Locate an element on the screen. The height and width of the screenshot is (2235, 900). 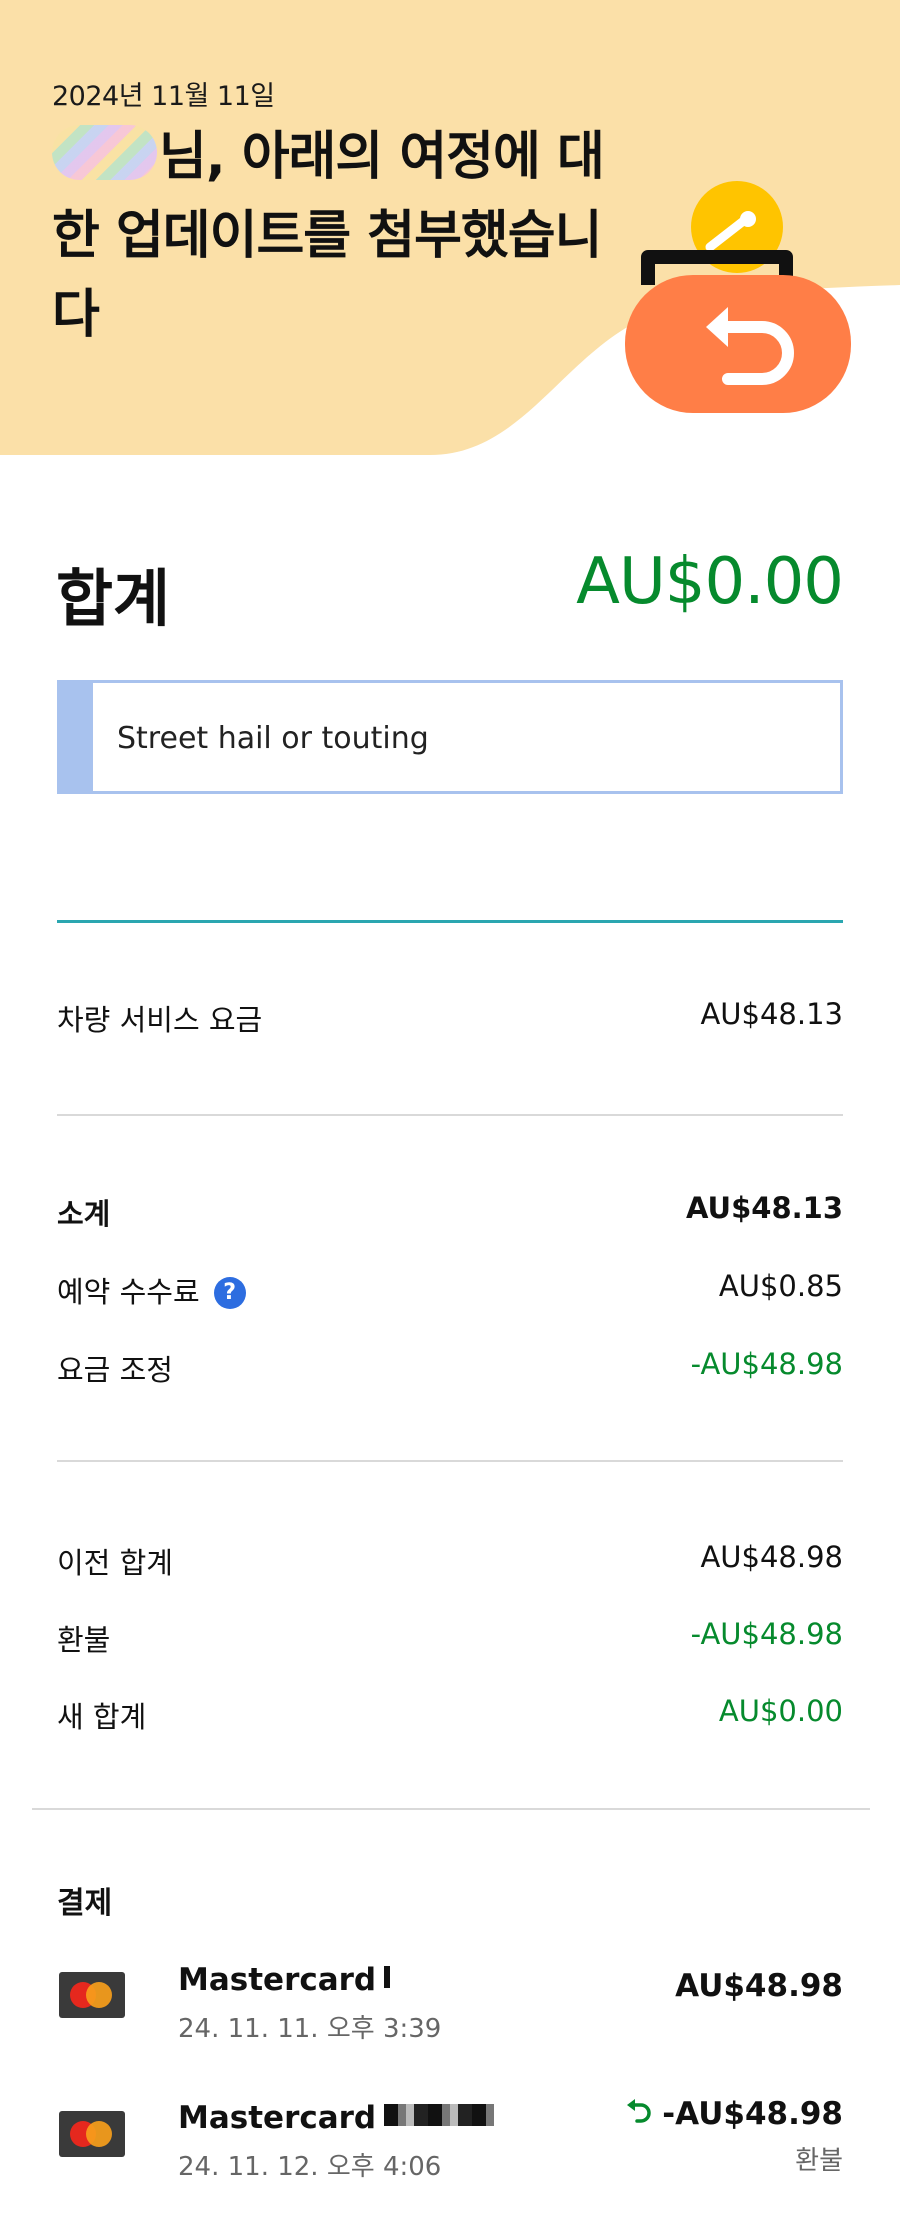
payments-title: 결제 is located at coordinates (85, 1903).